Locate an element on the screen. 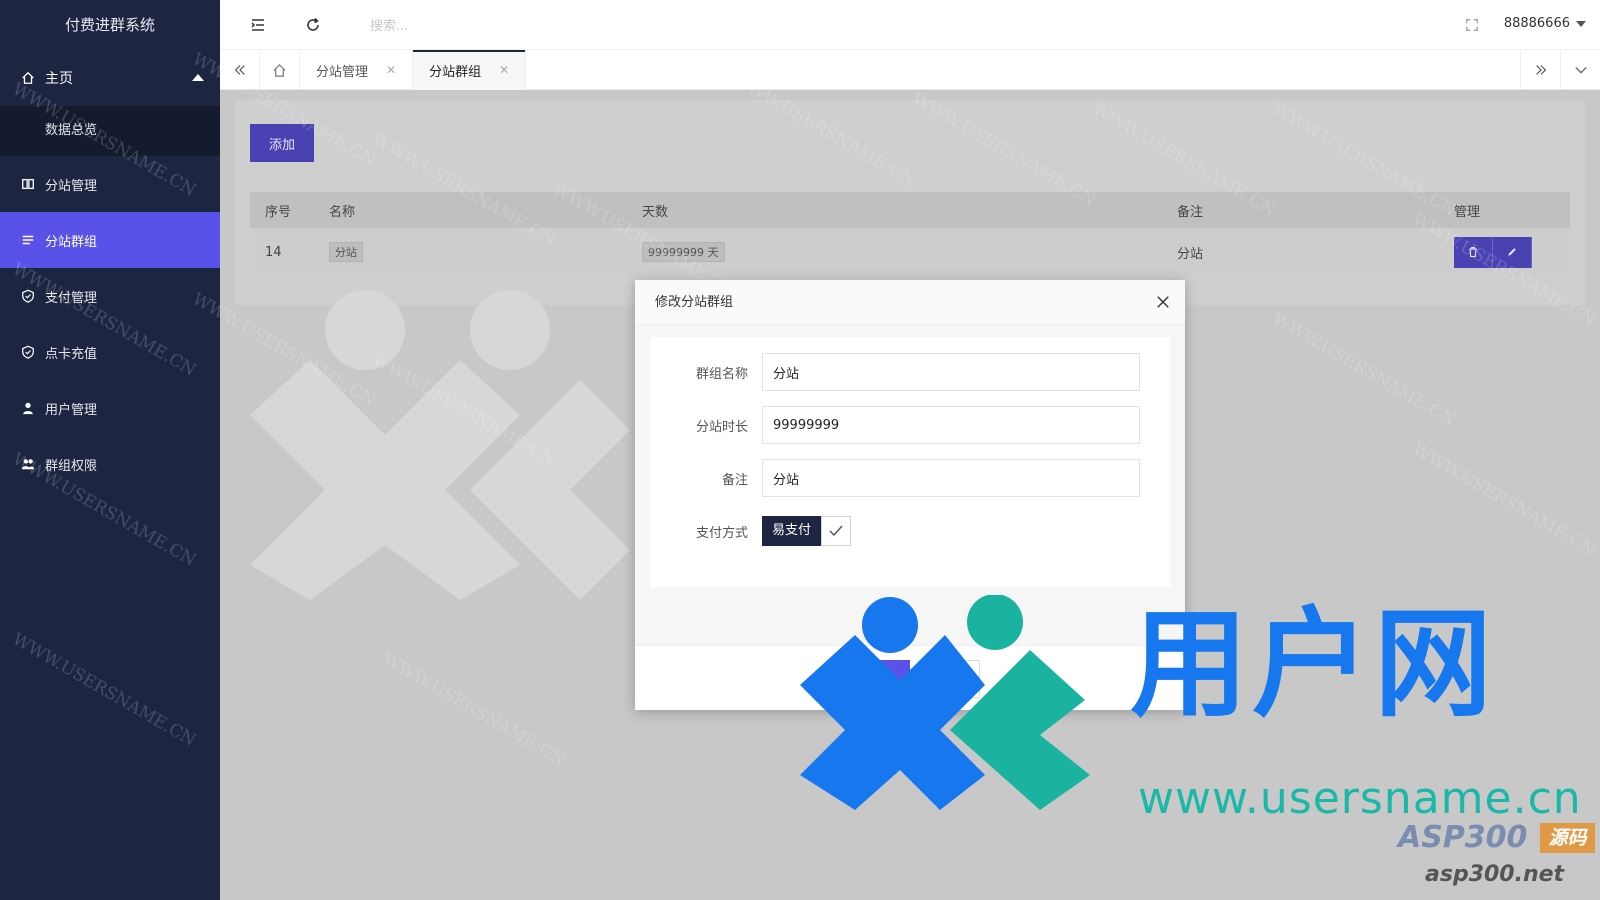 The image size is (1600, 900). tab-home is located at coordinates (280, 70).